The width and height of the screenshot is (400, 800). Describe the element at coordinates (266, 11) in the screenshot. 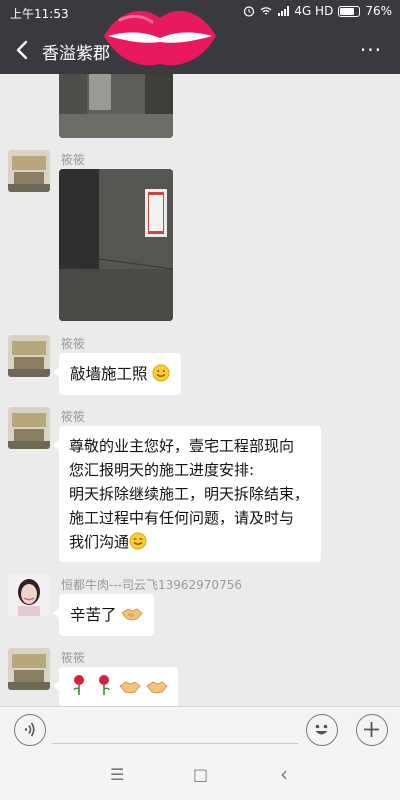

I see `wifi-icon` at that location.